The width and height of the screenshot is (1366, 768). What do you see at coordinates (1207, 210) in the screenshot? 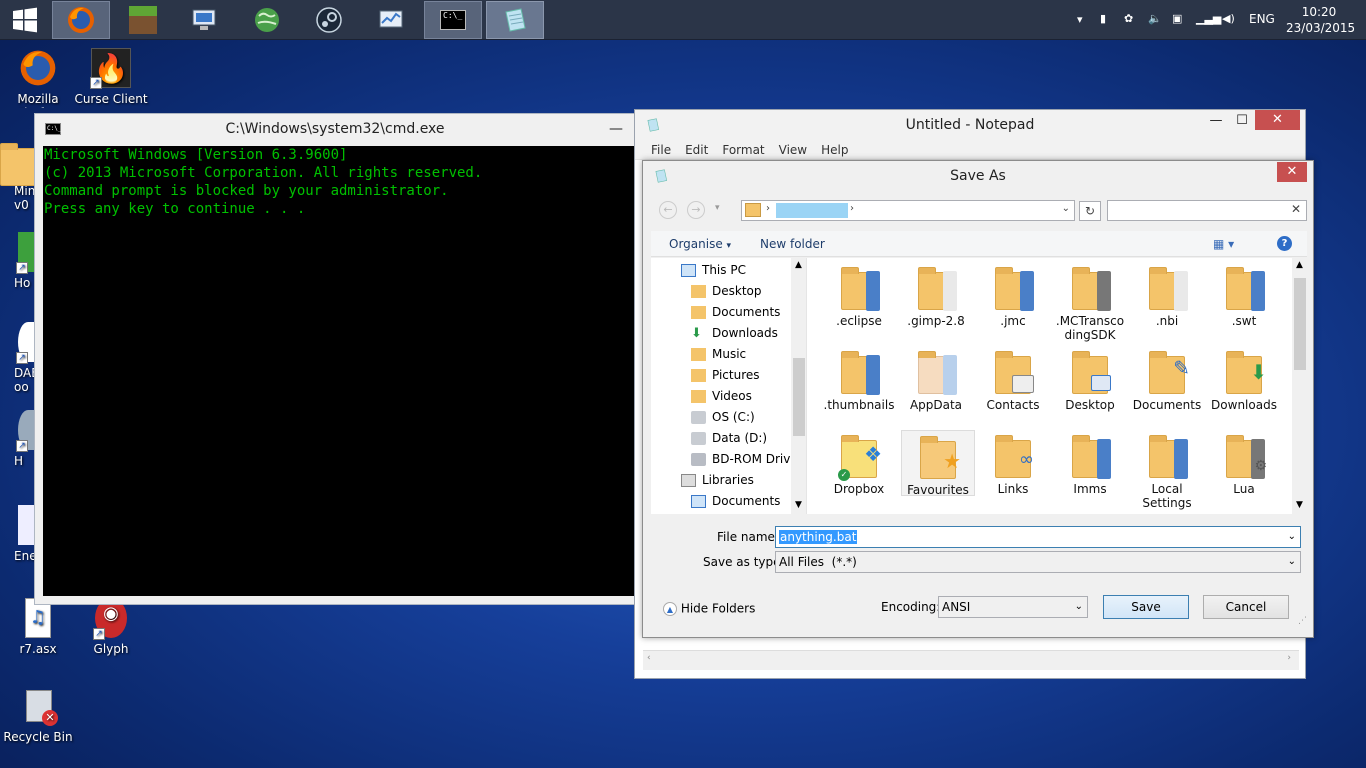
I see `search-box: ✕` at bounding box center [1207, 210].